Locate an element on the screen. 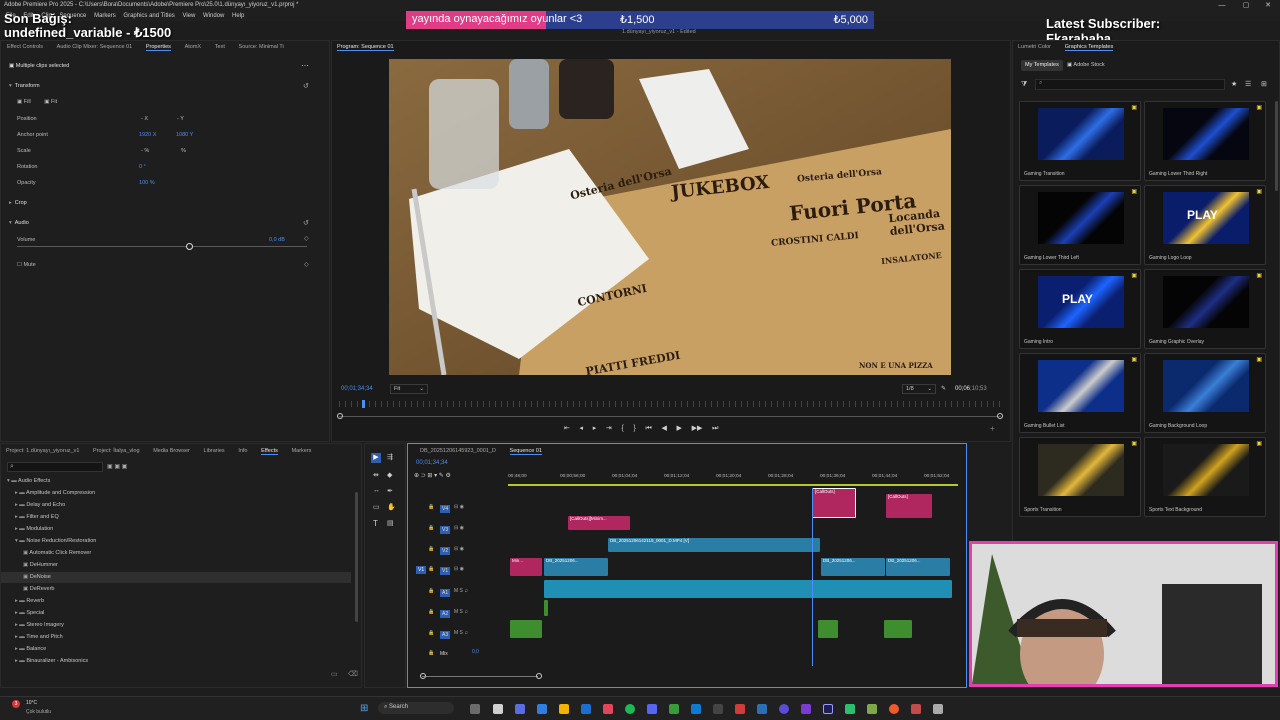 This screenshot has width=1280, height=720. audio-clip-a3 is located at coordinates (526, 629).